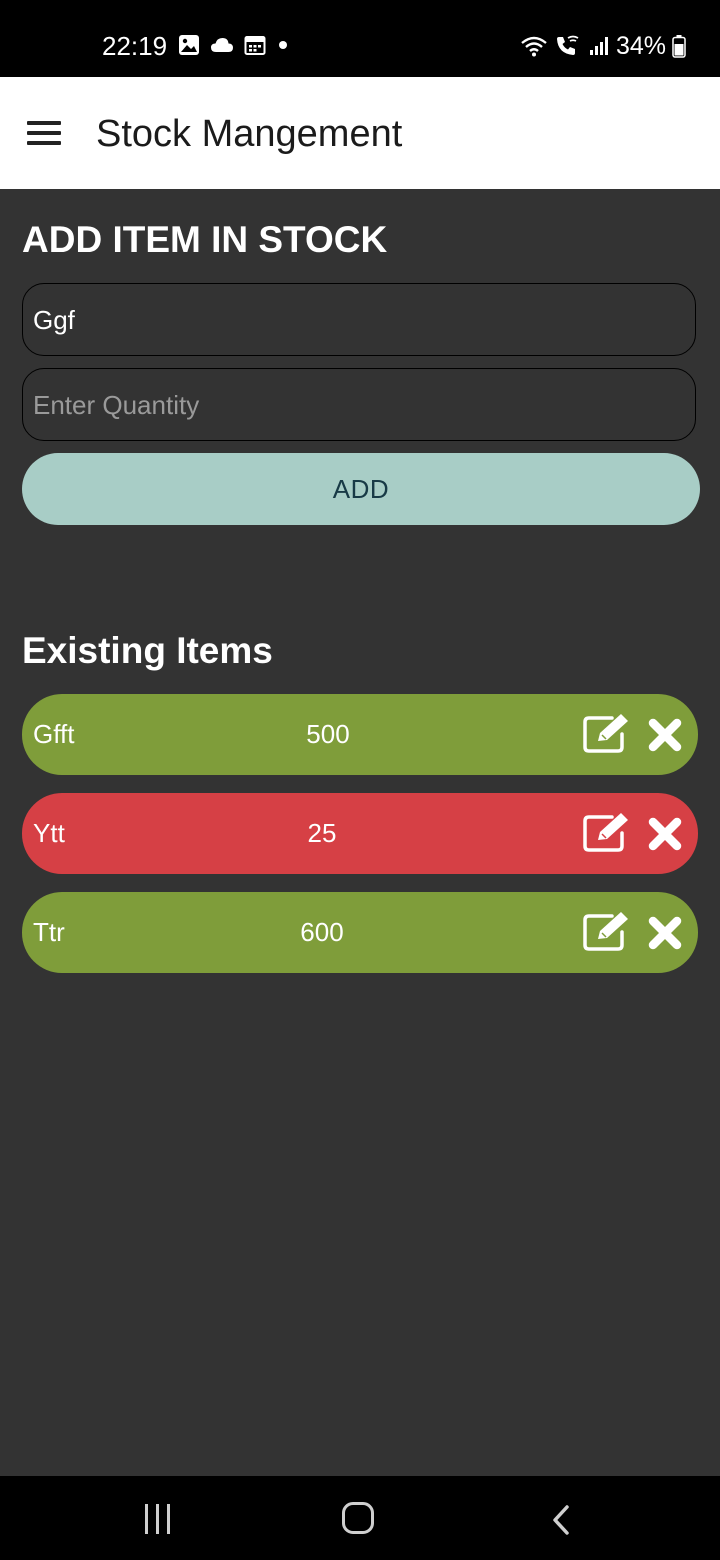 The height and width of the screenshot is (1560, 720). Describe the element at coordinates (360, 734) in the screenshot. I see `list-item: Gfft 500` at that location.